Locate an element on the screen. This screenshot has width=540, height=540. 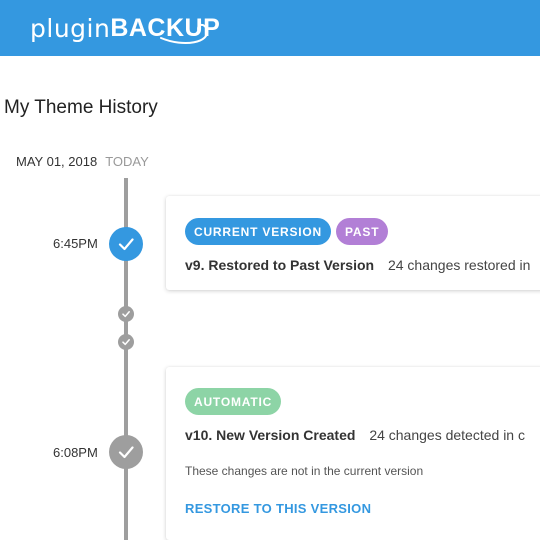
automatic-badge: AUTOMATIC is located at coordinates (233, 401).